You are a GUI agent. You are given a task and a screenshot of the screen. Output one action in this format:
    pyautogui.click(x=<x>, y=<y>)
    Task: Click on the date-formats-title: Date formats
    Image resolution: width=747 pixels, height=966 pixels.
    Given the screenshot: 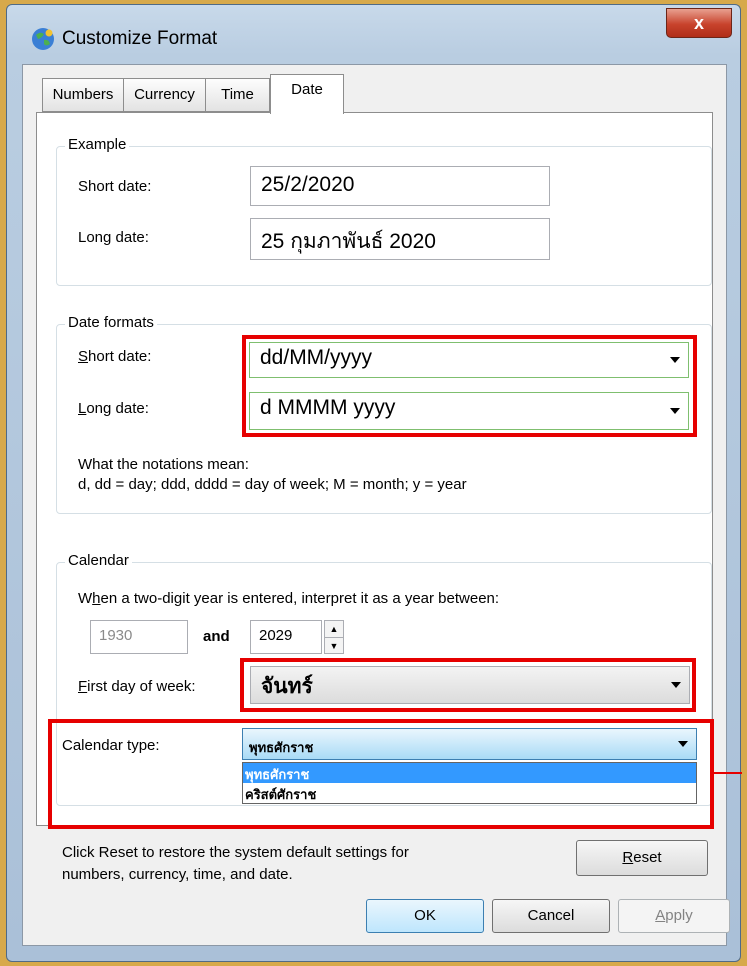 What is the action you would take?
    pyautogui.click(x=111, y=322)
    